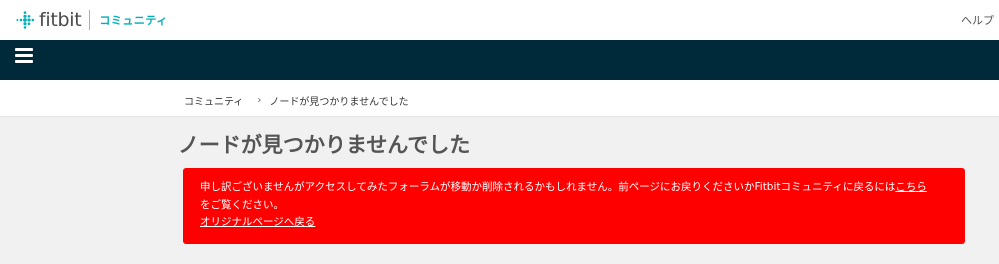  Describe the element at coordinates (242, 204) in the screenshot. I see `alert-message-line2: をご覧ください。` at that location.